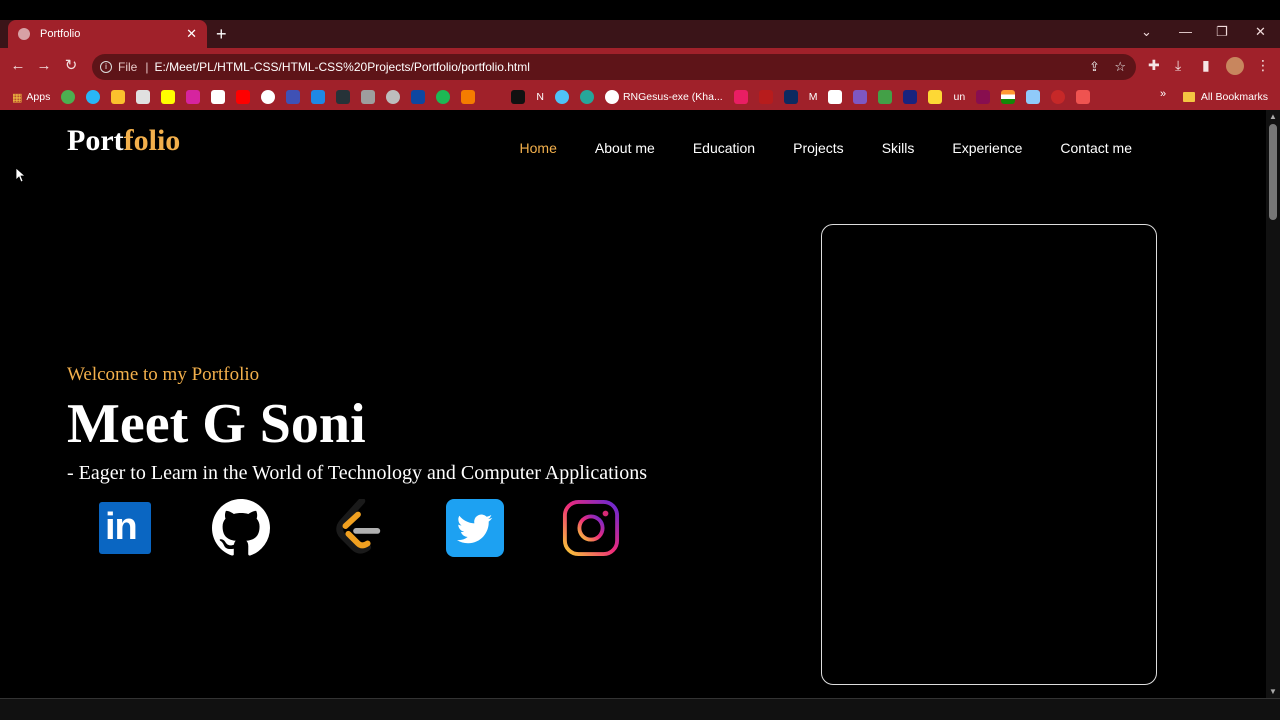 Image resolution: width=1280 pixels, height=720 pixels. I want to click on bookmark-m: M, so click(813, 97).